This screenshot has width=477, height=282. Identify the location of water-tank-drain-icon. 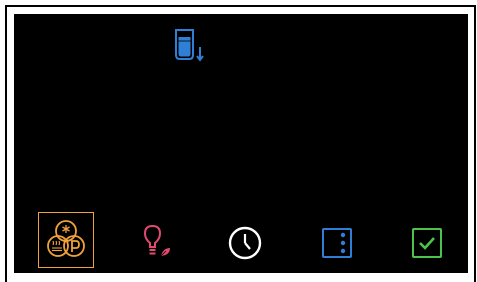
(190, 47).